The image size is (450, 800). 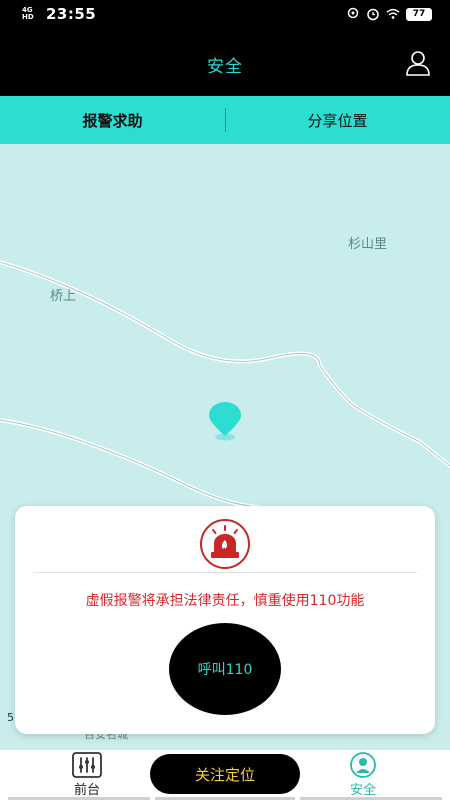 I want to click on police-siren-icon, so click(x=225, y=544).